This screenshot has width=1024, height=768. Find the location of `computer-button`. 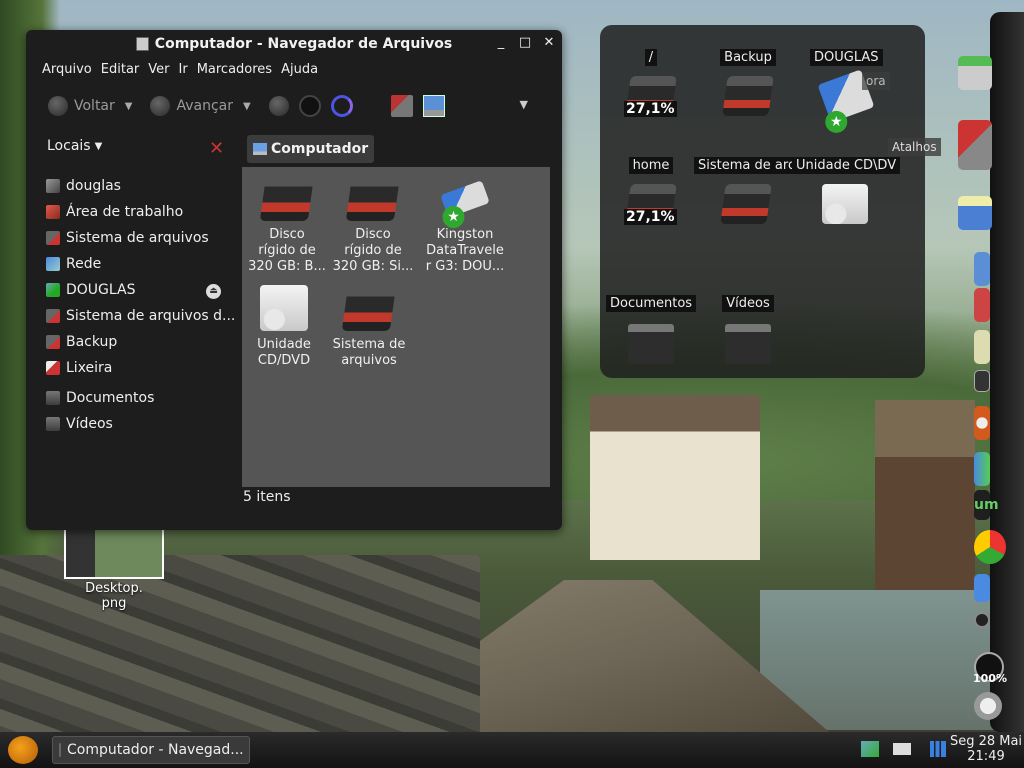

computer-button is located at coordinates (433, 106).